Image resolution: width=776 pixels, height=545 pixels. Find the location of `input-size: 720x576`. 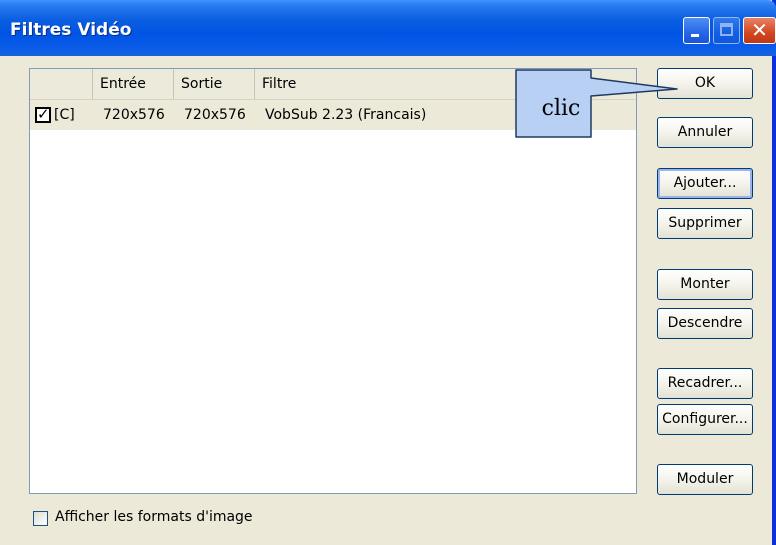

input-size: 720x576 is located at coordinates (134, 115).